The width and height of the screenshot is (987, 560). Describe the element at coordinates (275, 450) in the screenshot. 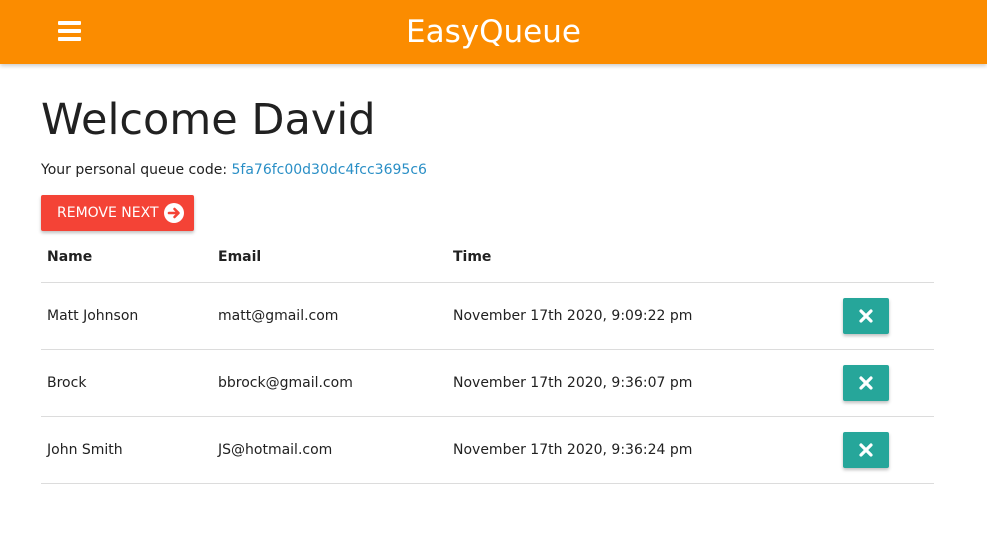

I see `row-email: JS@hotmail.com` at that location.